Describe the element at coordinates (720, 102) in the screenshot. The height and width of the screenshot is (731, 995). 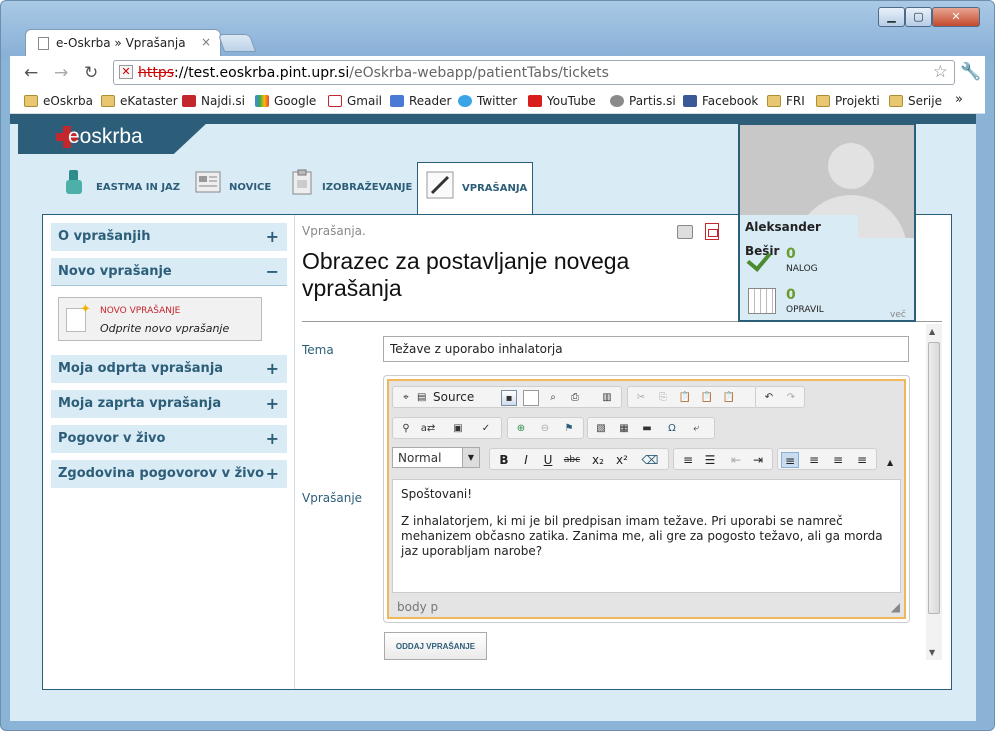
I see `bookmark-facebook: Facebook` at that location.